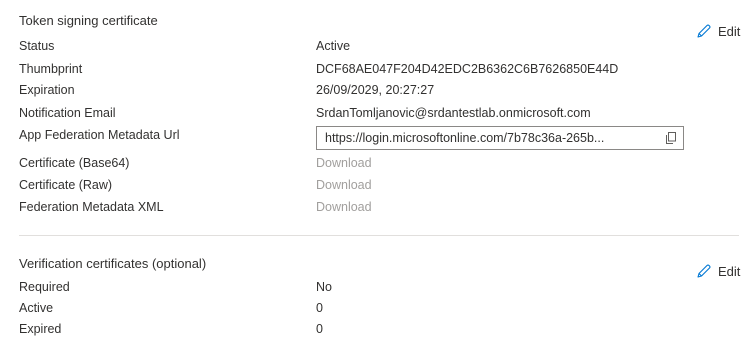 The image size is (755, 350). Describe the element at coordinates (319, 329) in the screenshot. I see `expired-value: 0` at that location.